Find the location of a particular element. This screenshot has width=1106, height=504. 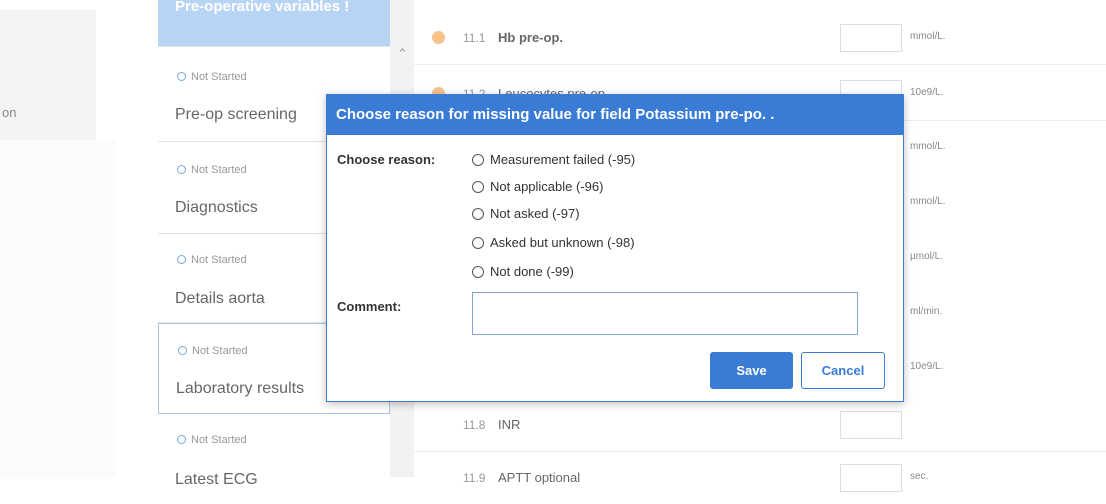

reason-label: Choose reason: is located at coordinates (386, 159).